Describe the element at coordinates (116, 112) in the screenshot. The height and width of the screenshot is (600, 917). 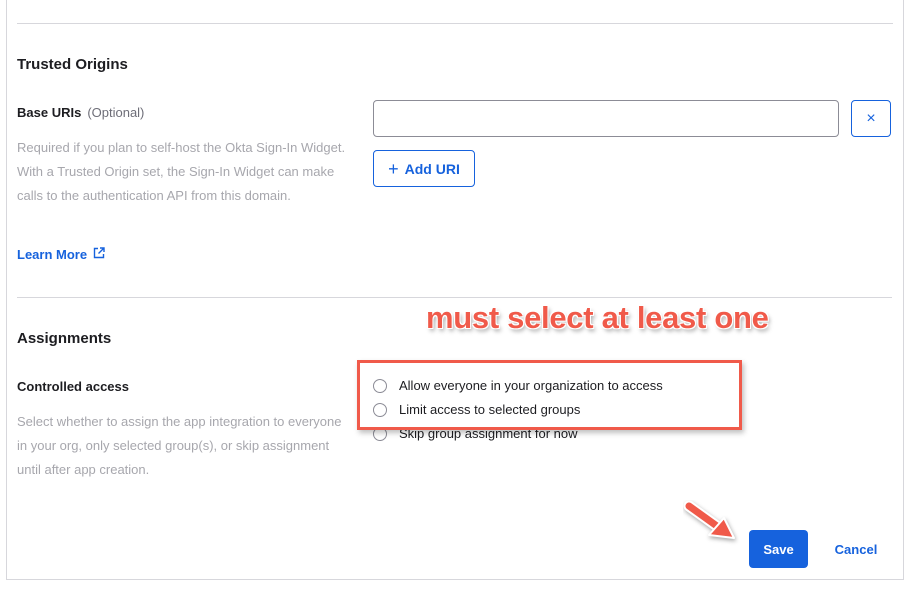
I see `optional-tag: (Optional)` at that location.